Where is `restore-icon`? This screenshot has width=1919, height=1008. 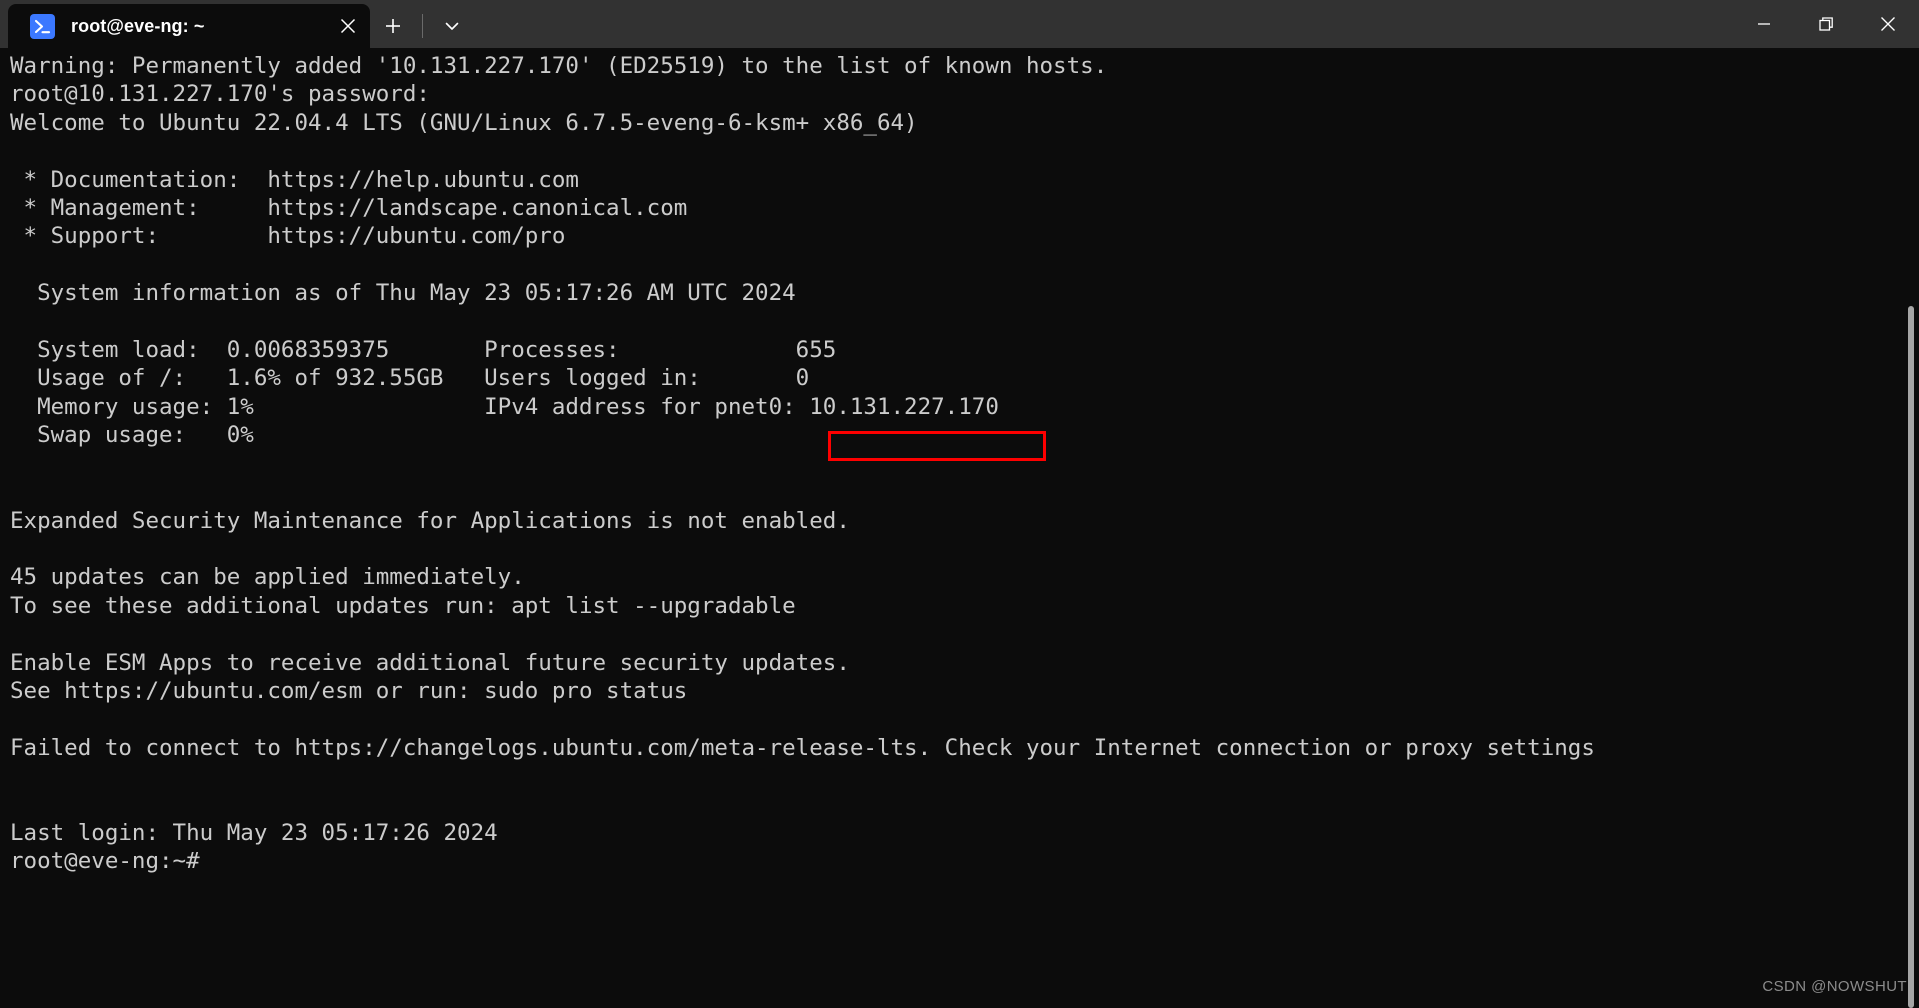 restore-icon is located at coordinates (1826, 24).